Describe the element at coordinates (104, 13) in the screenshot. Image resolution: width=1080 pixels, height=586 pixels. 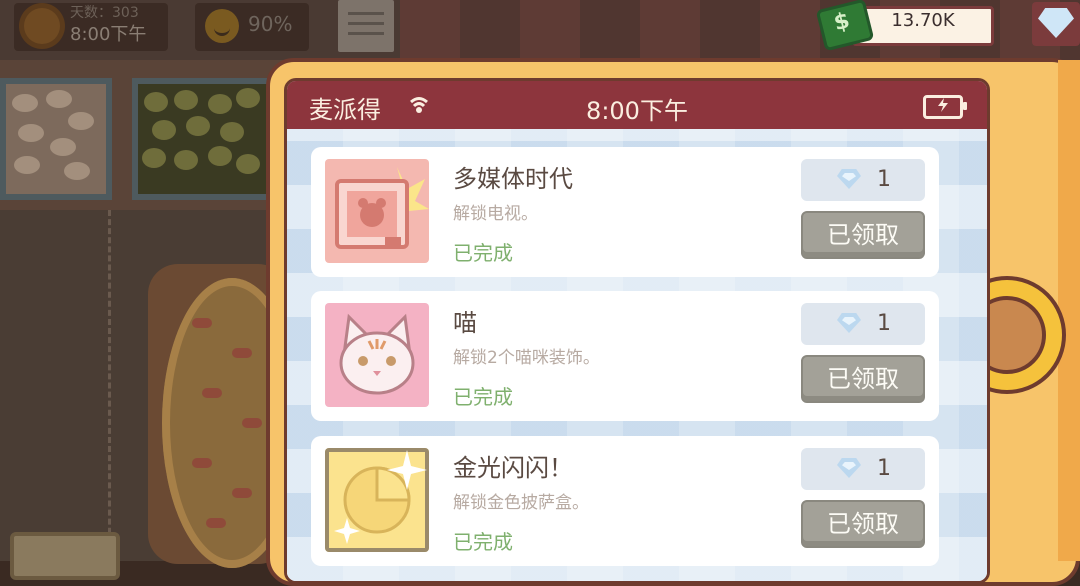
I see `day-counter: 天数：303` at that location.